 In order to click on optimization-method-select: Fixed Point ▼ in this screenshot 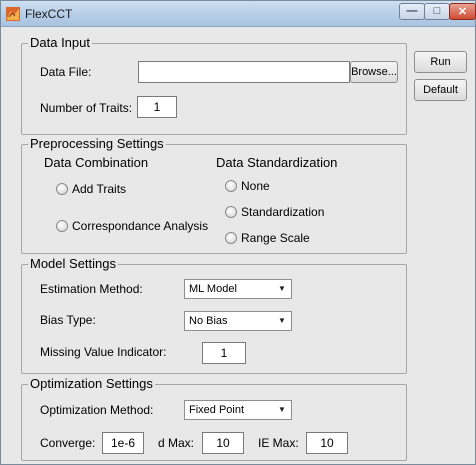, I will do `click(238, 410)`.